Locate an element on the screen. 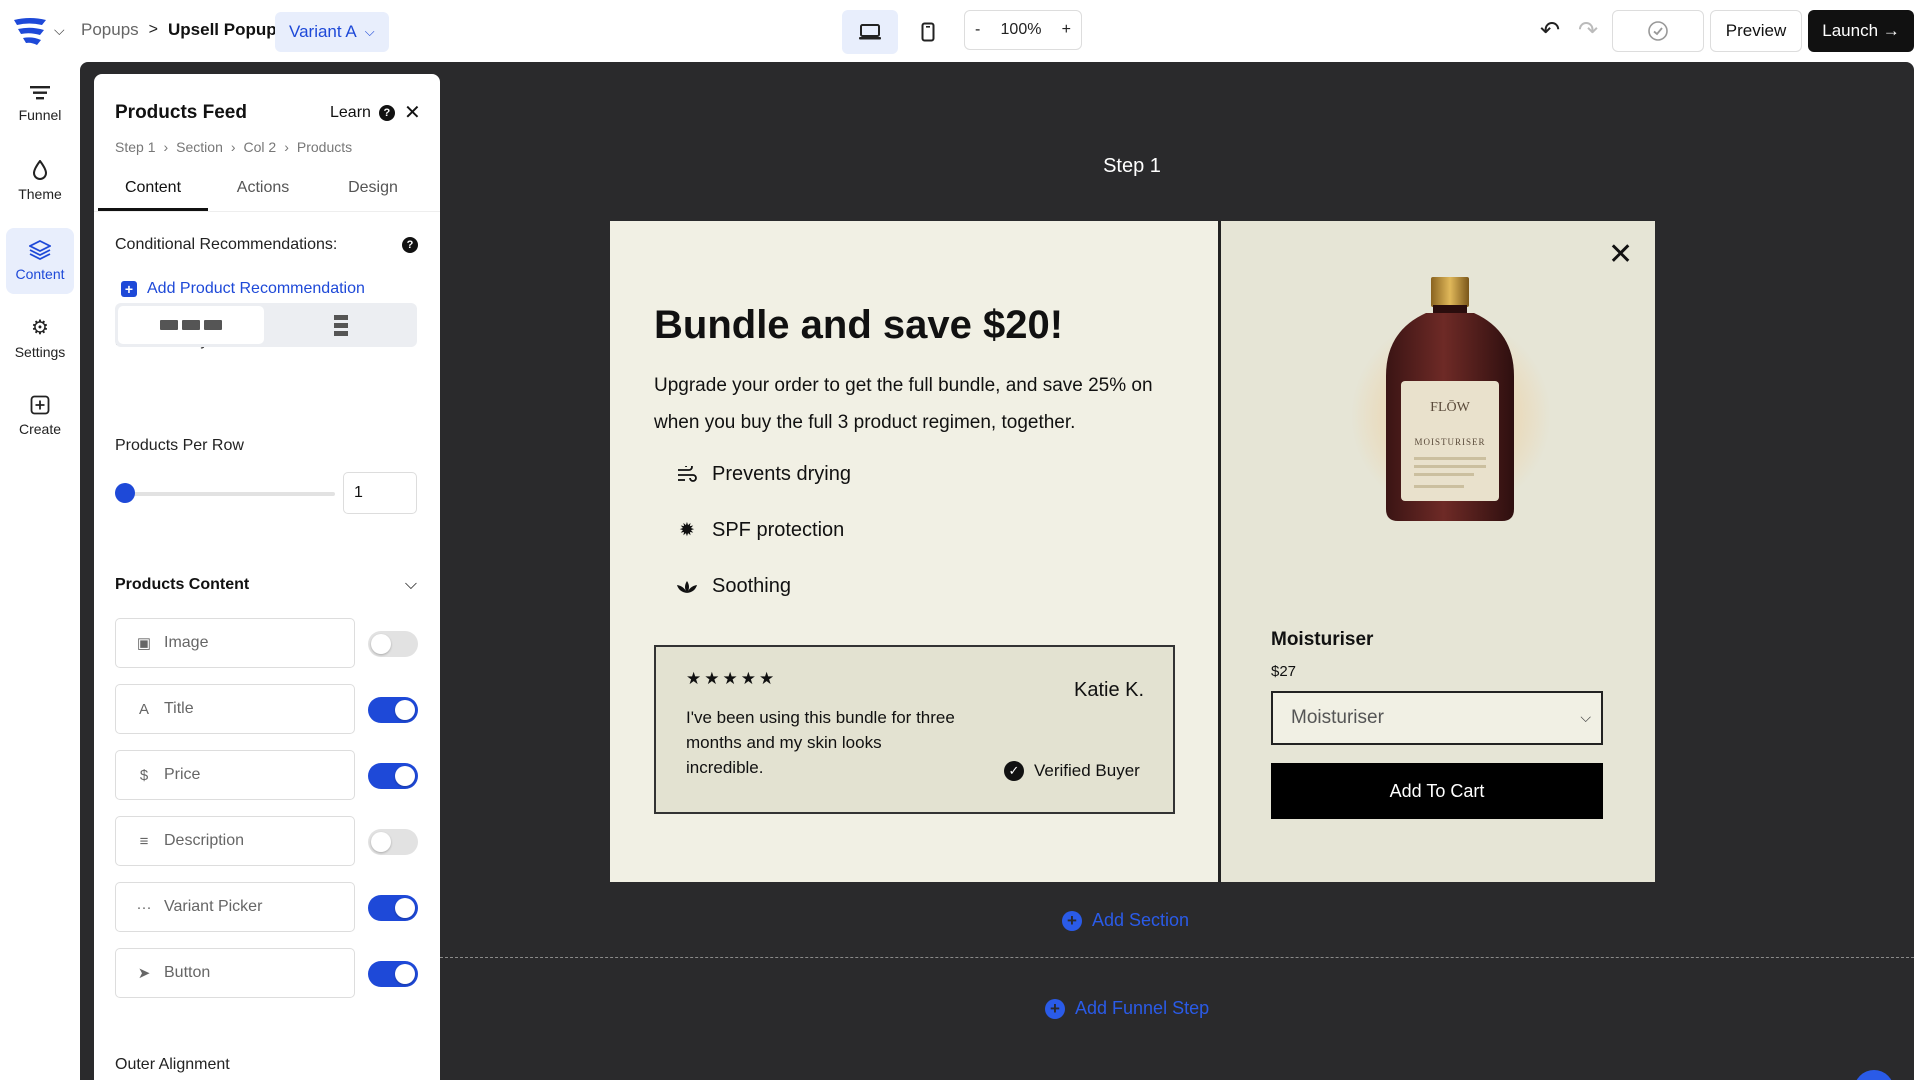  launch-button: Launch → is located at coordinates (1861, 31).